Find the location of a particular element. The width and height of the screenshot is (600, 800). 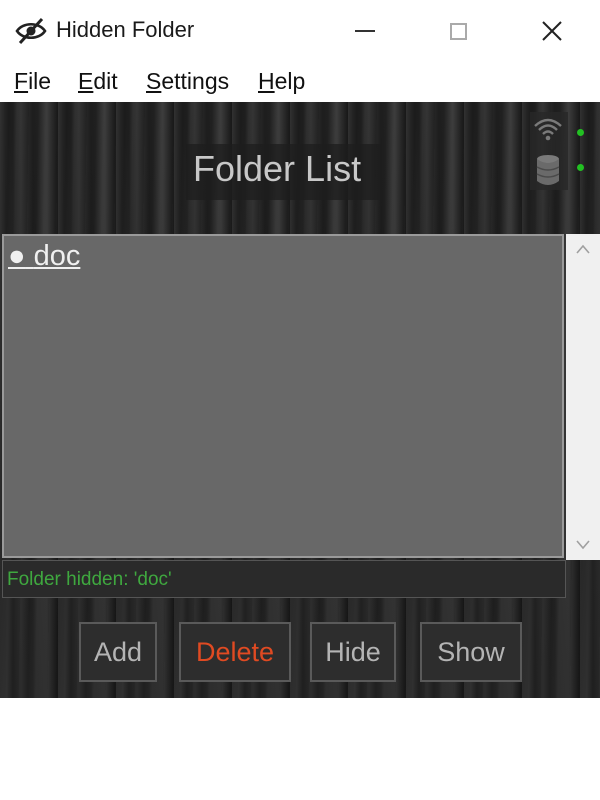

menu-help-accelerator: H is located at coordinates (266, 81).